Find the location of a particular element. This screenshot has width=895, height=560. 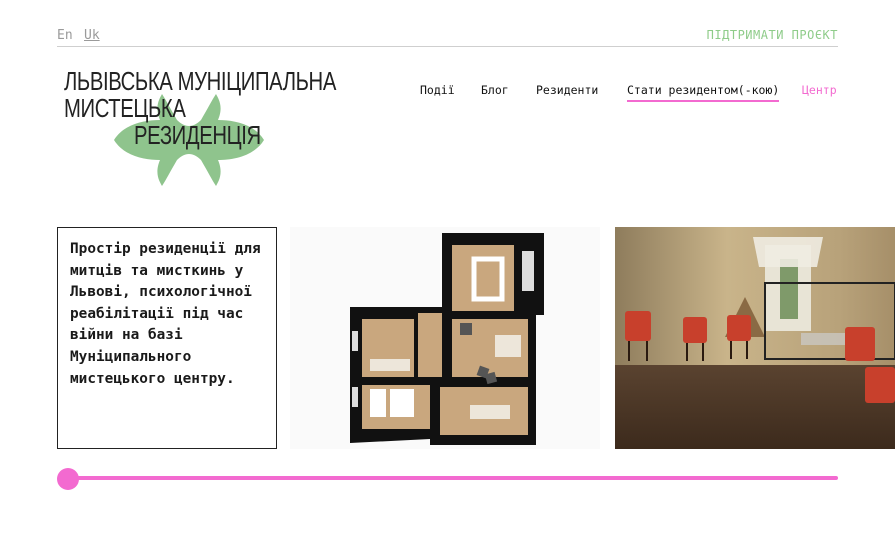

floor-plan-drawing is located at coordinates (447, 339).